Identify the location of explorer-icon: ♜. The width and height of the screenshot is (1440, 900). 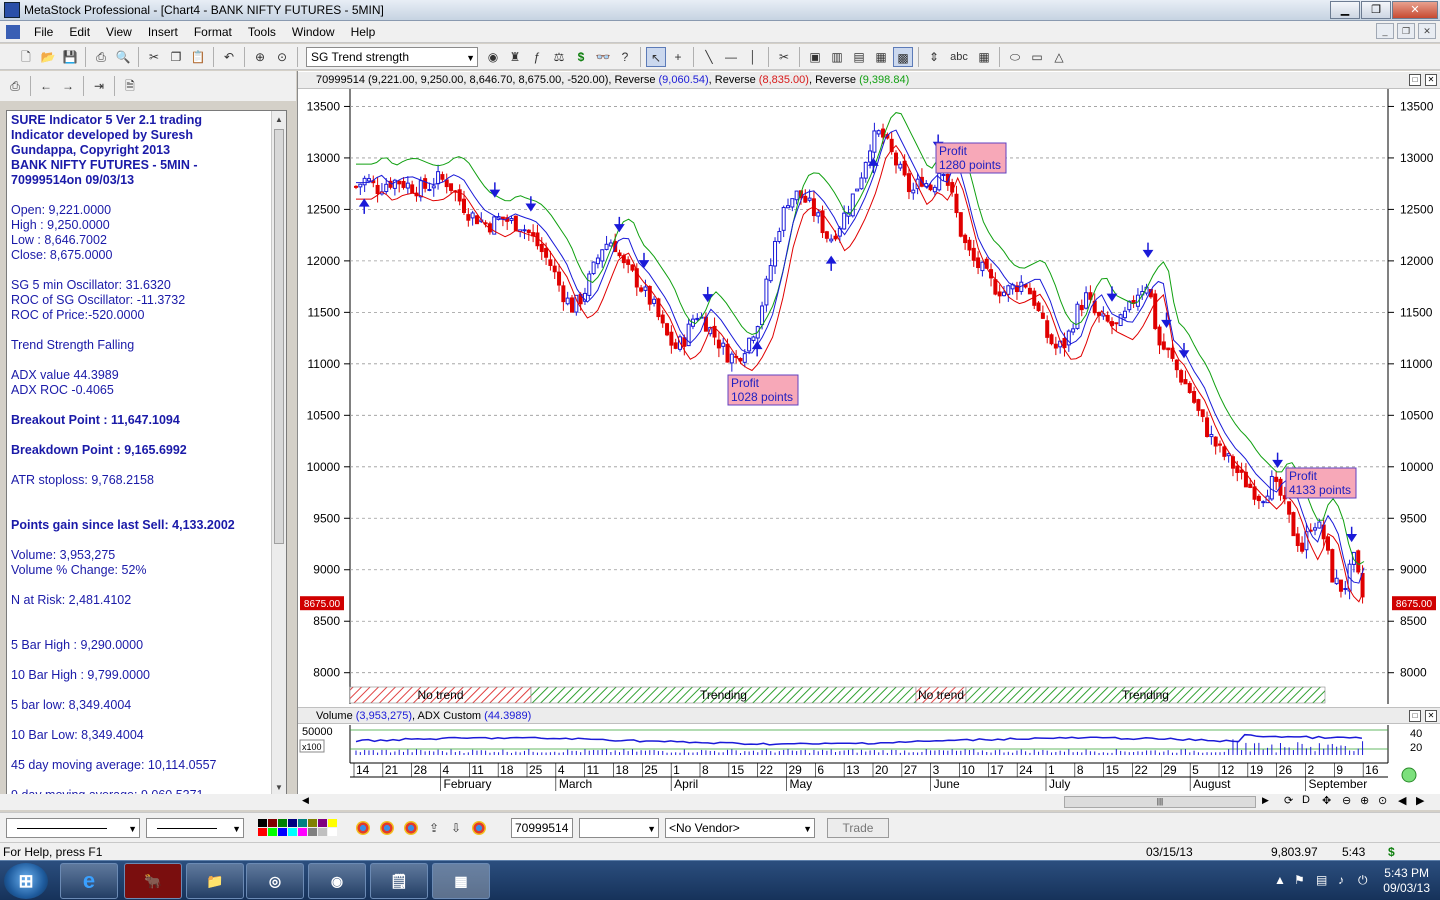
(515, 57).